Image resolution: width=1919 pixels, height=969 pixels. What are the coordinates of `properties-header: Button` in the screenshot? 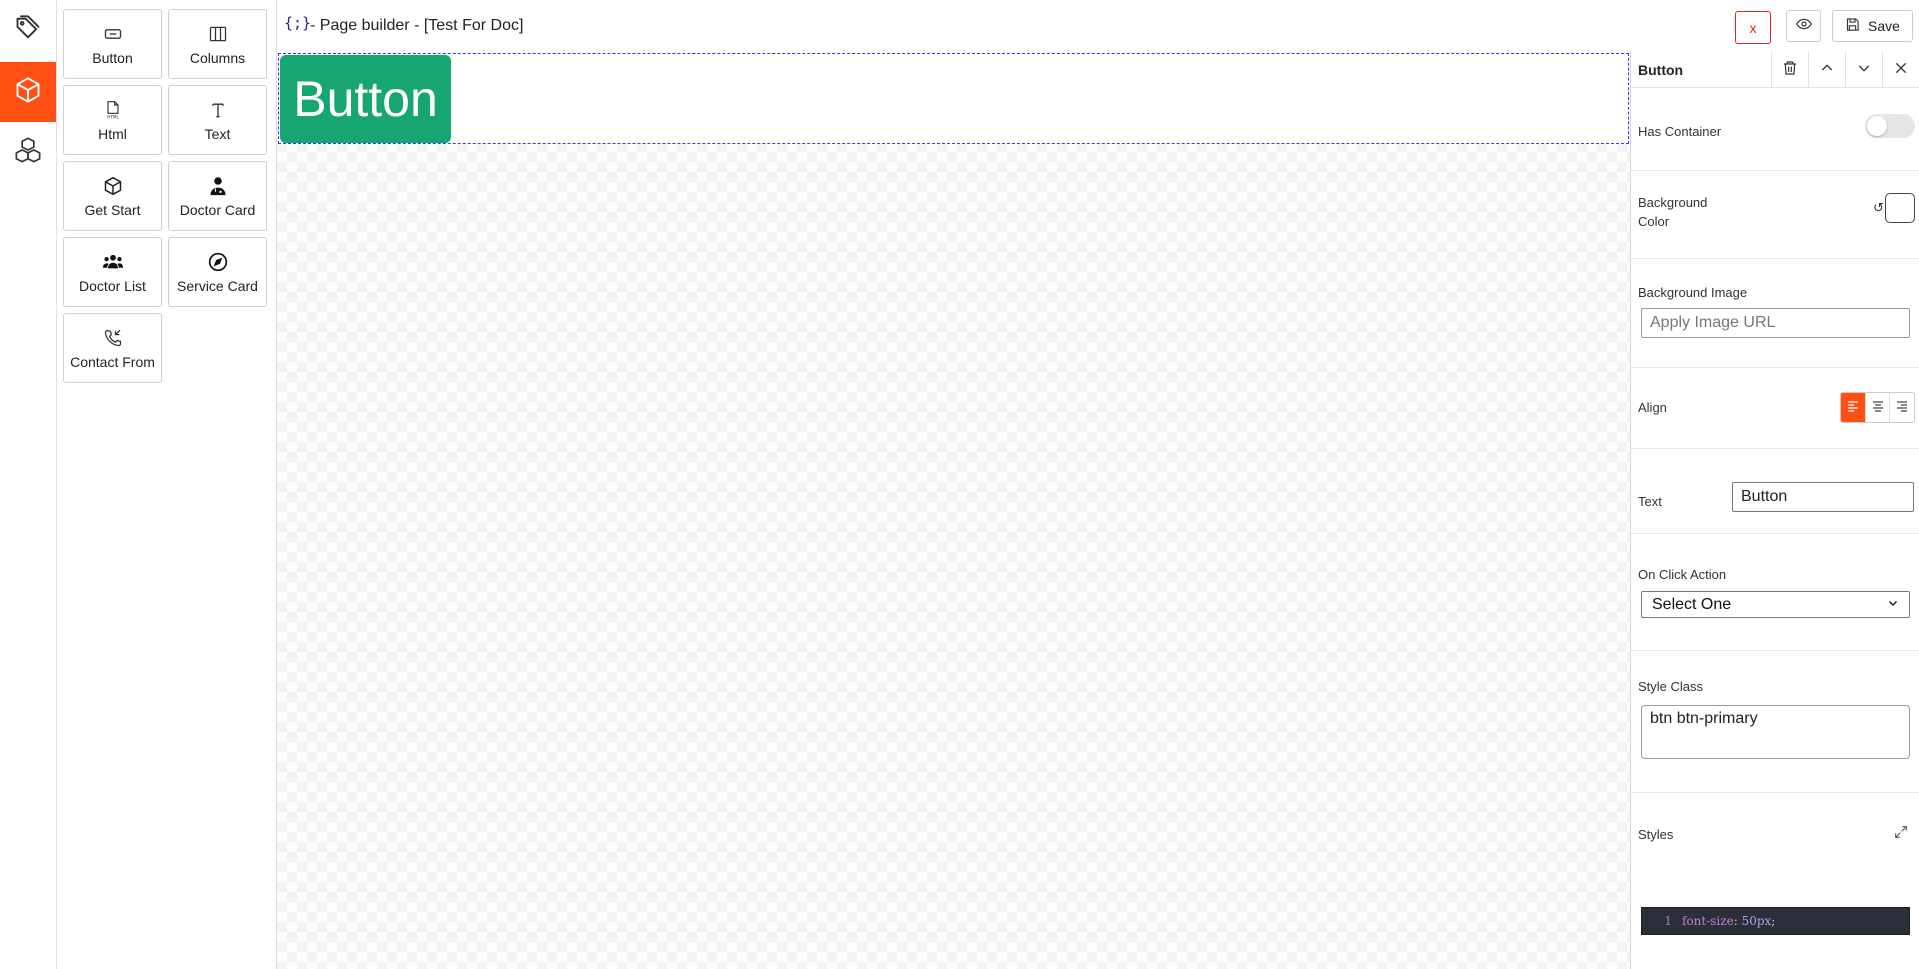 It's located at (1775, 70).